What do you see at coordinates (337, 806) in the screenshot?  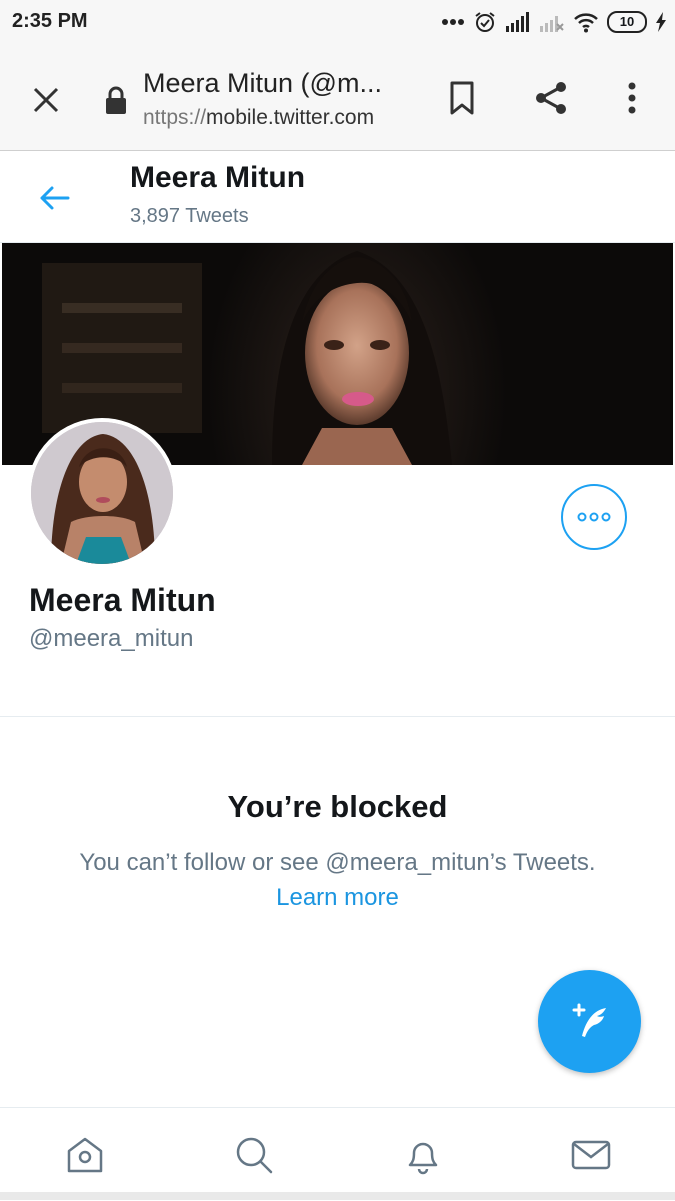 I see `blocked-title: You’re blocked` at bounding box center [337, 806].